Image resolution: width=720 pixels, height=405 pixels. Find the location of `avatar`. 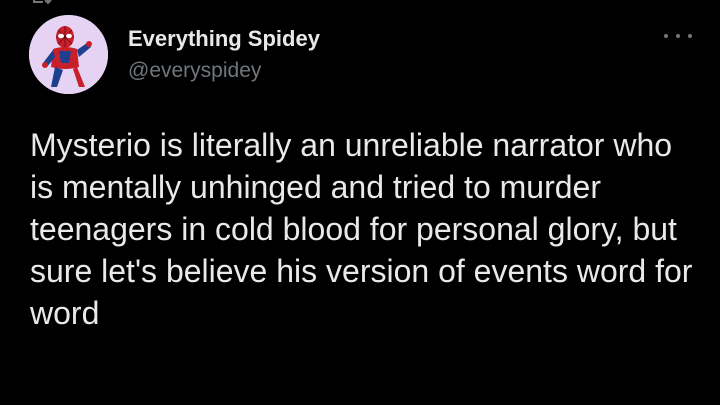

avatar is located at coordinates (68, 54).